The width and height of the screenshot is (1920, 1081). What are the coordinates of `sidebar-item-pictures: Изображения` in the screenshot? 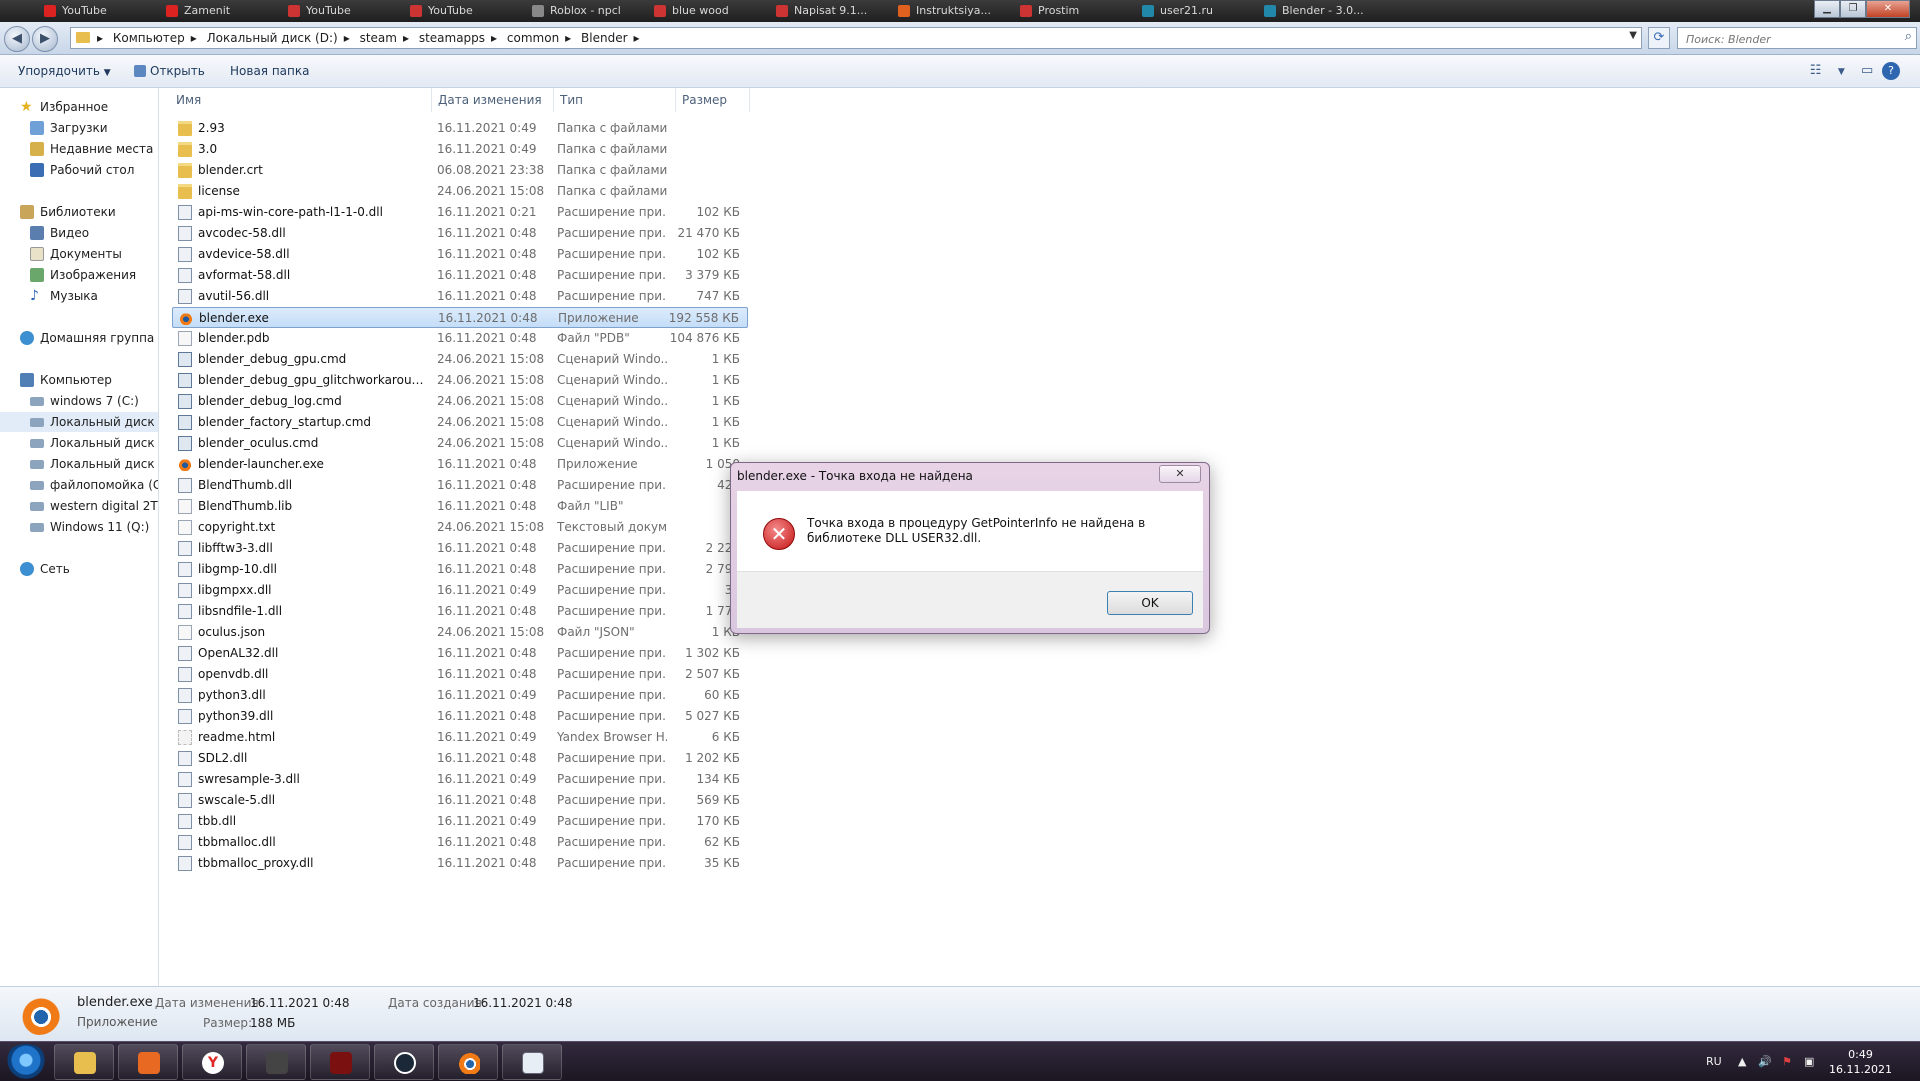 It's located at (79, 275).